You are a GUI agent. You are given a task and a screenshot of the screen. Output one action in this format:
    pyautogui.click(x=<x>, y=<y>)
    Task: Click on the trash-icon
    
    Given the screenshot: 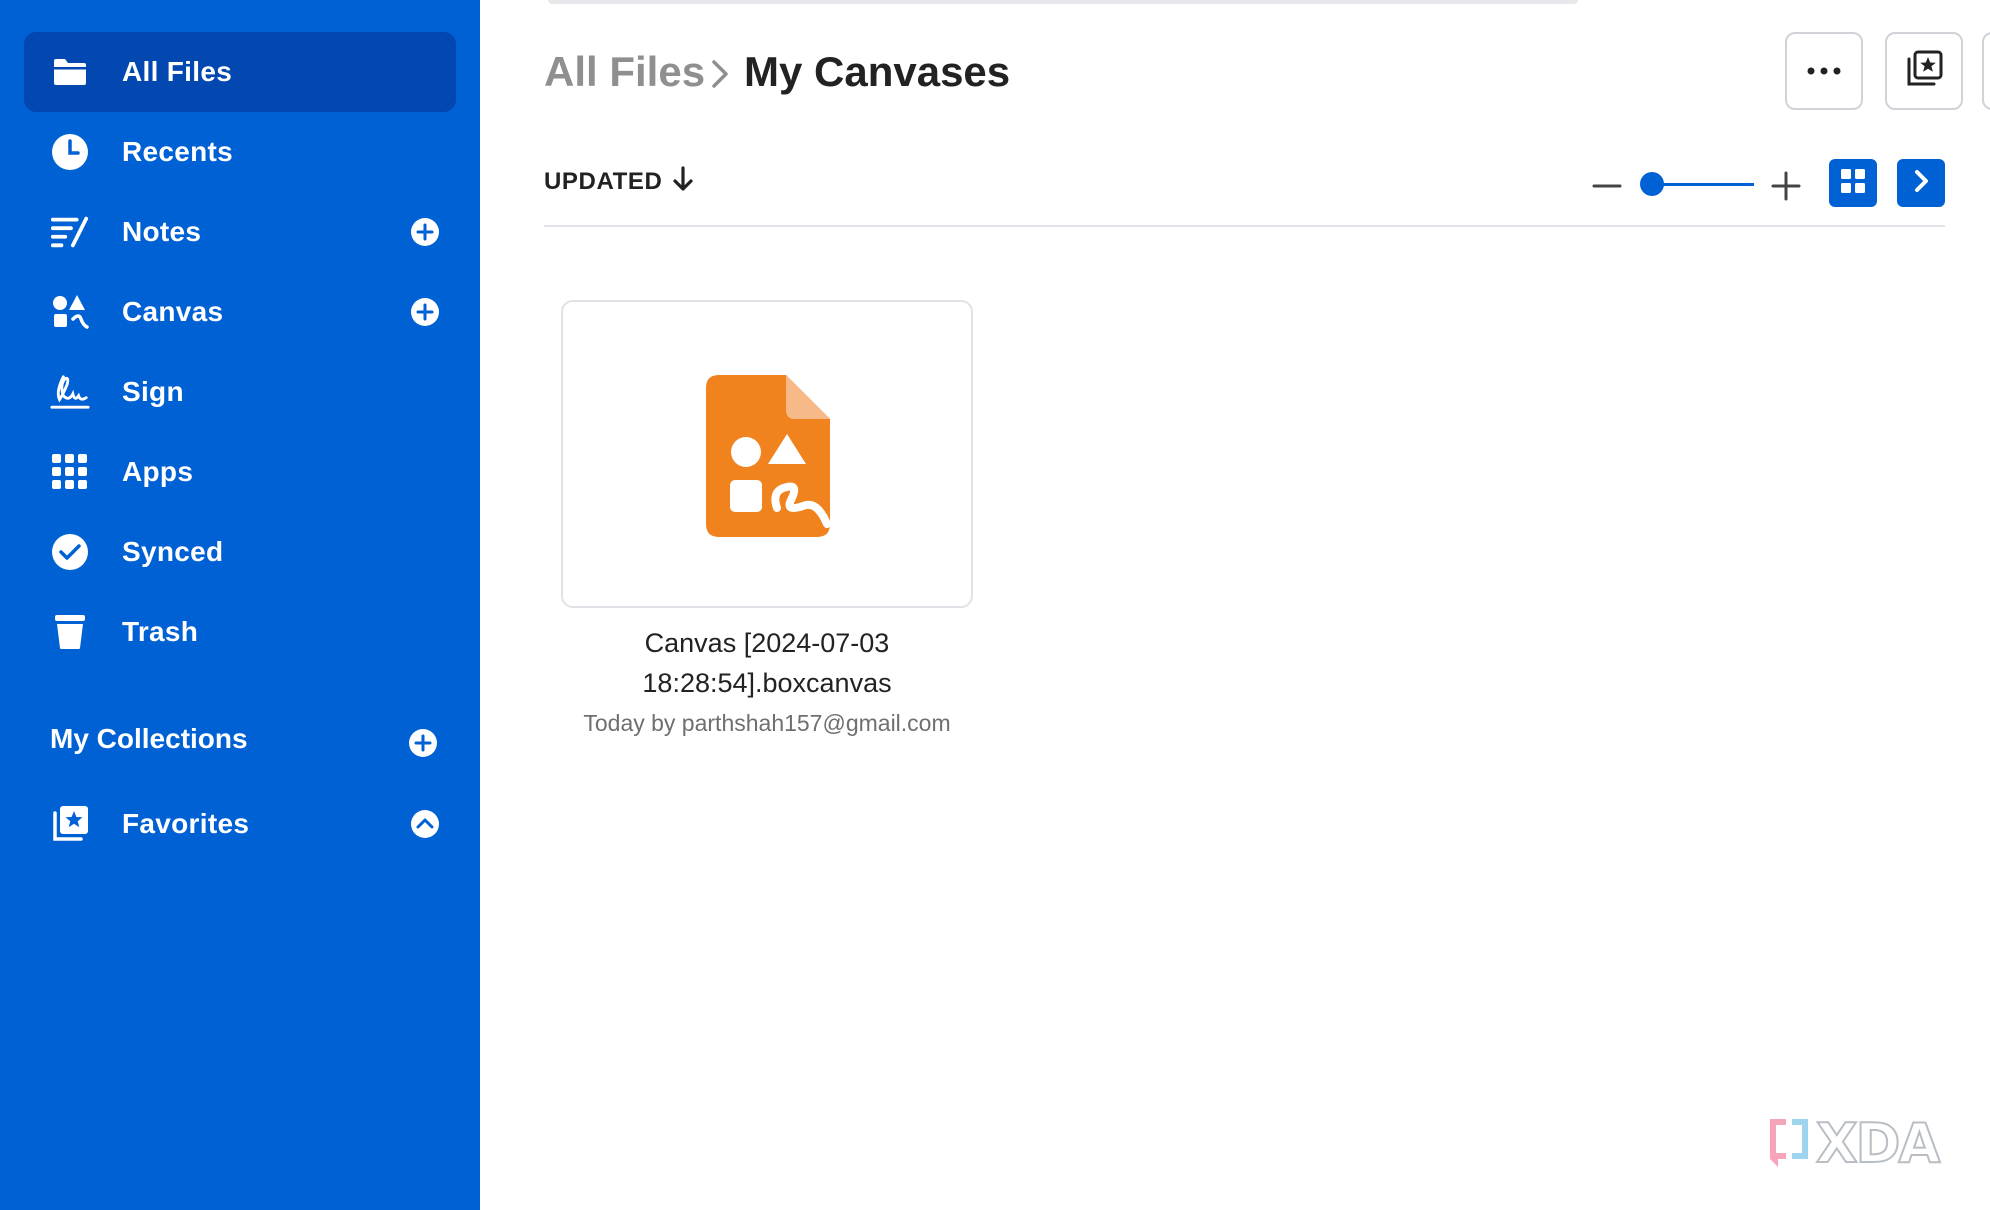 What is the action you would take?
    pyautogui.click(x=70, y=632)
    